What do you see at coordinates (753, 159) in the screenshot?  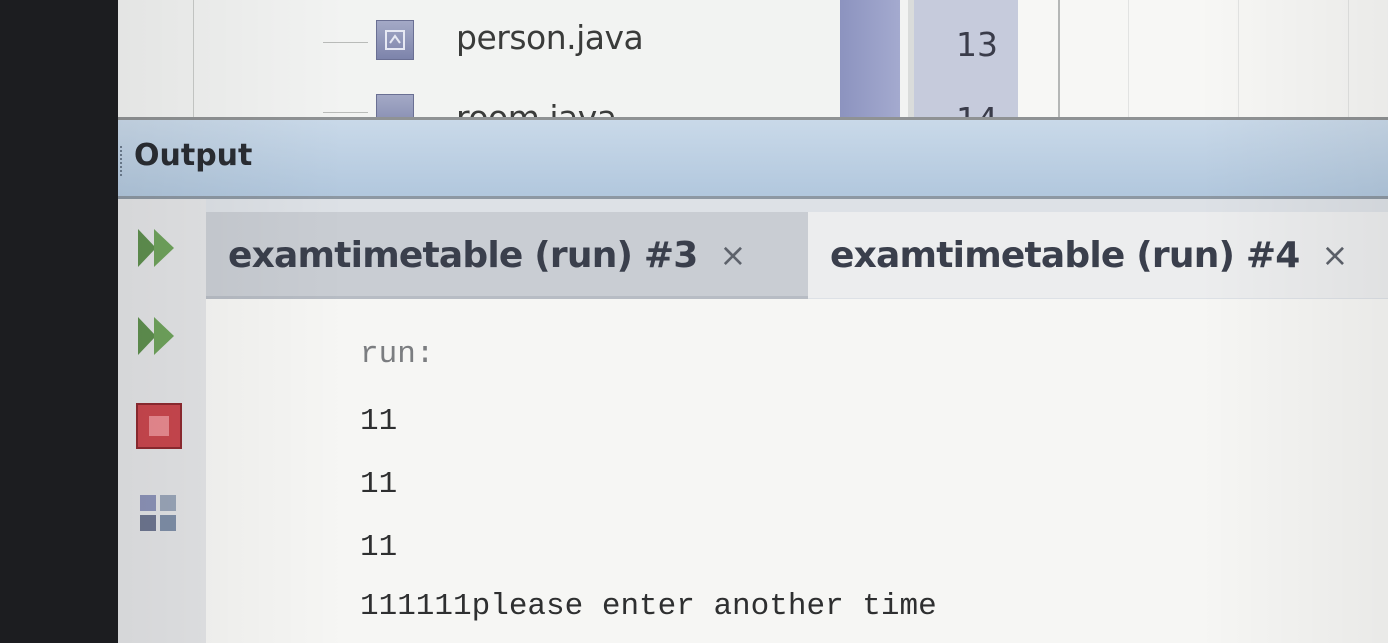 I see `output-window-header` at bounding box center [753, 159].